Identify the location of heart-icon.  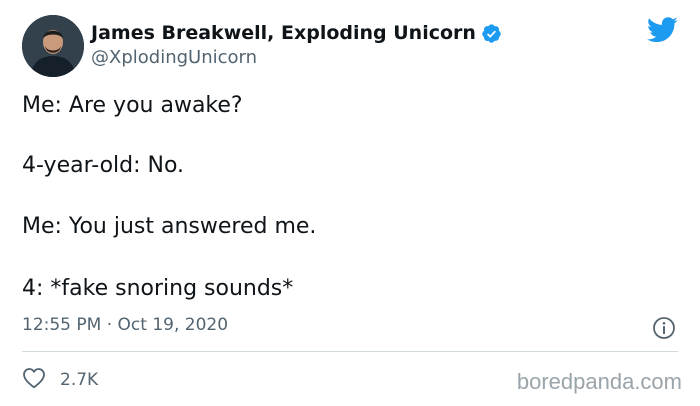
(34, 380).